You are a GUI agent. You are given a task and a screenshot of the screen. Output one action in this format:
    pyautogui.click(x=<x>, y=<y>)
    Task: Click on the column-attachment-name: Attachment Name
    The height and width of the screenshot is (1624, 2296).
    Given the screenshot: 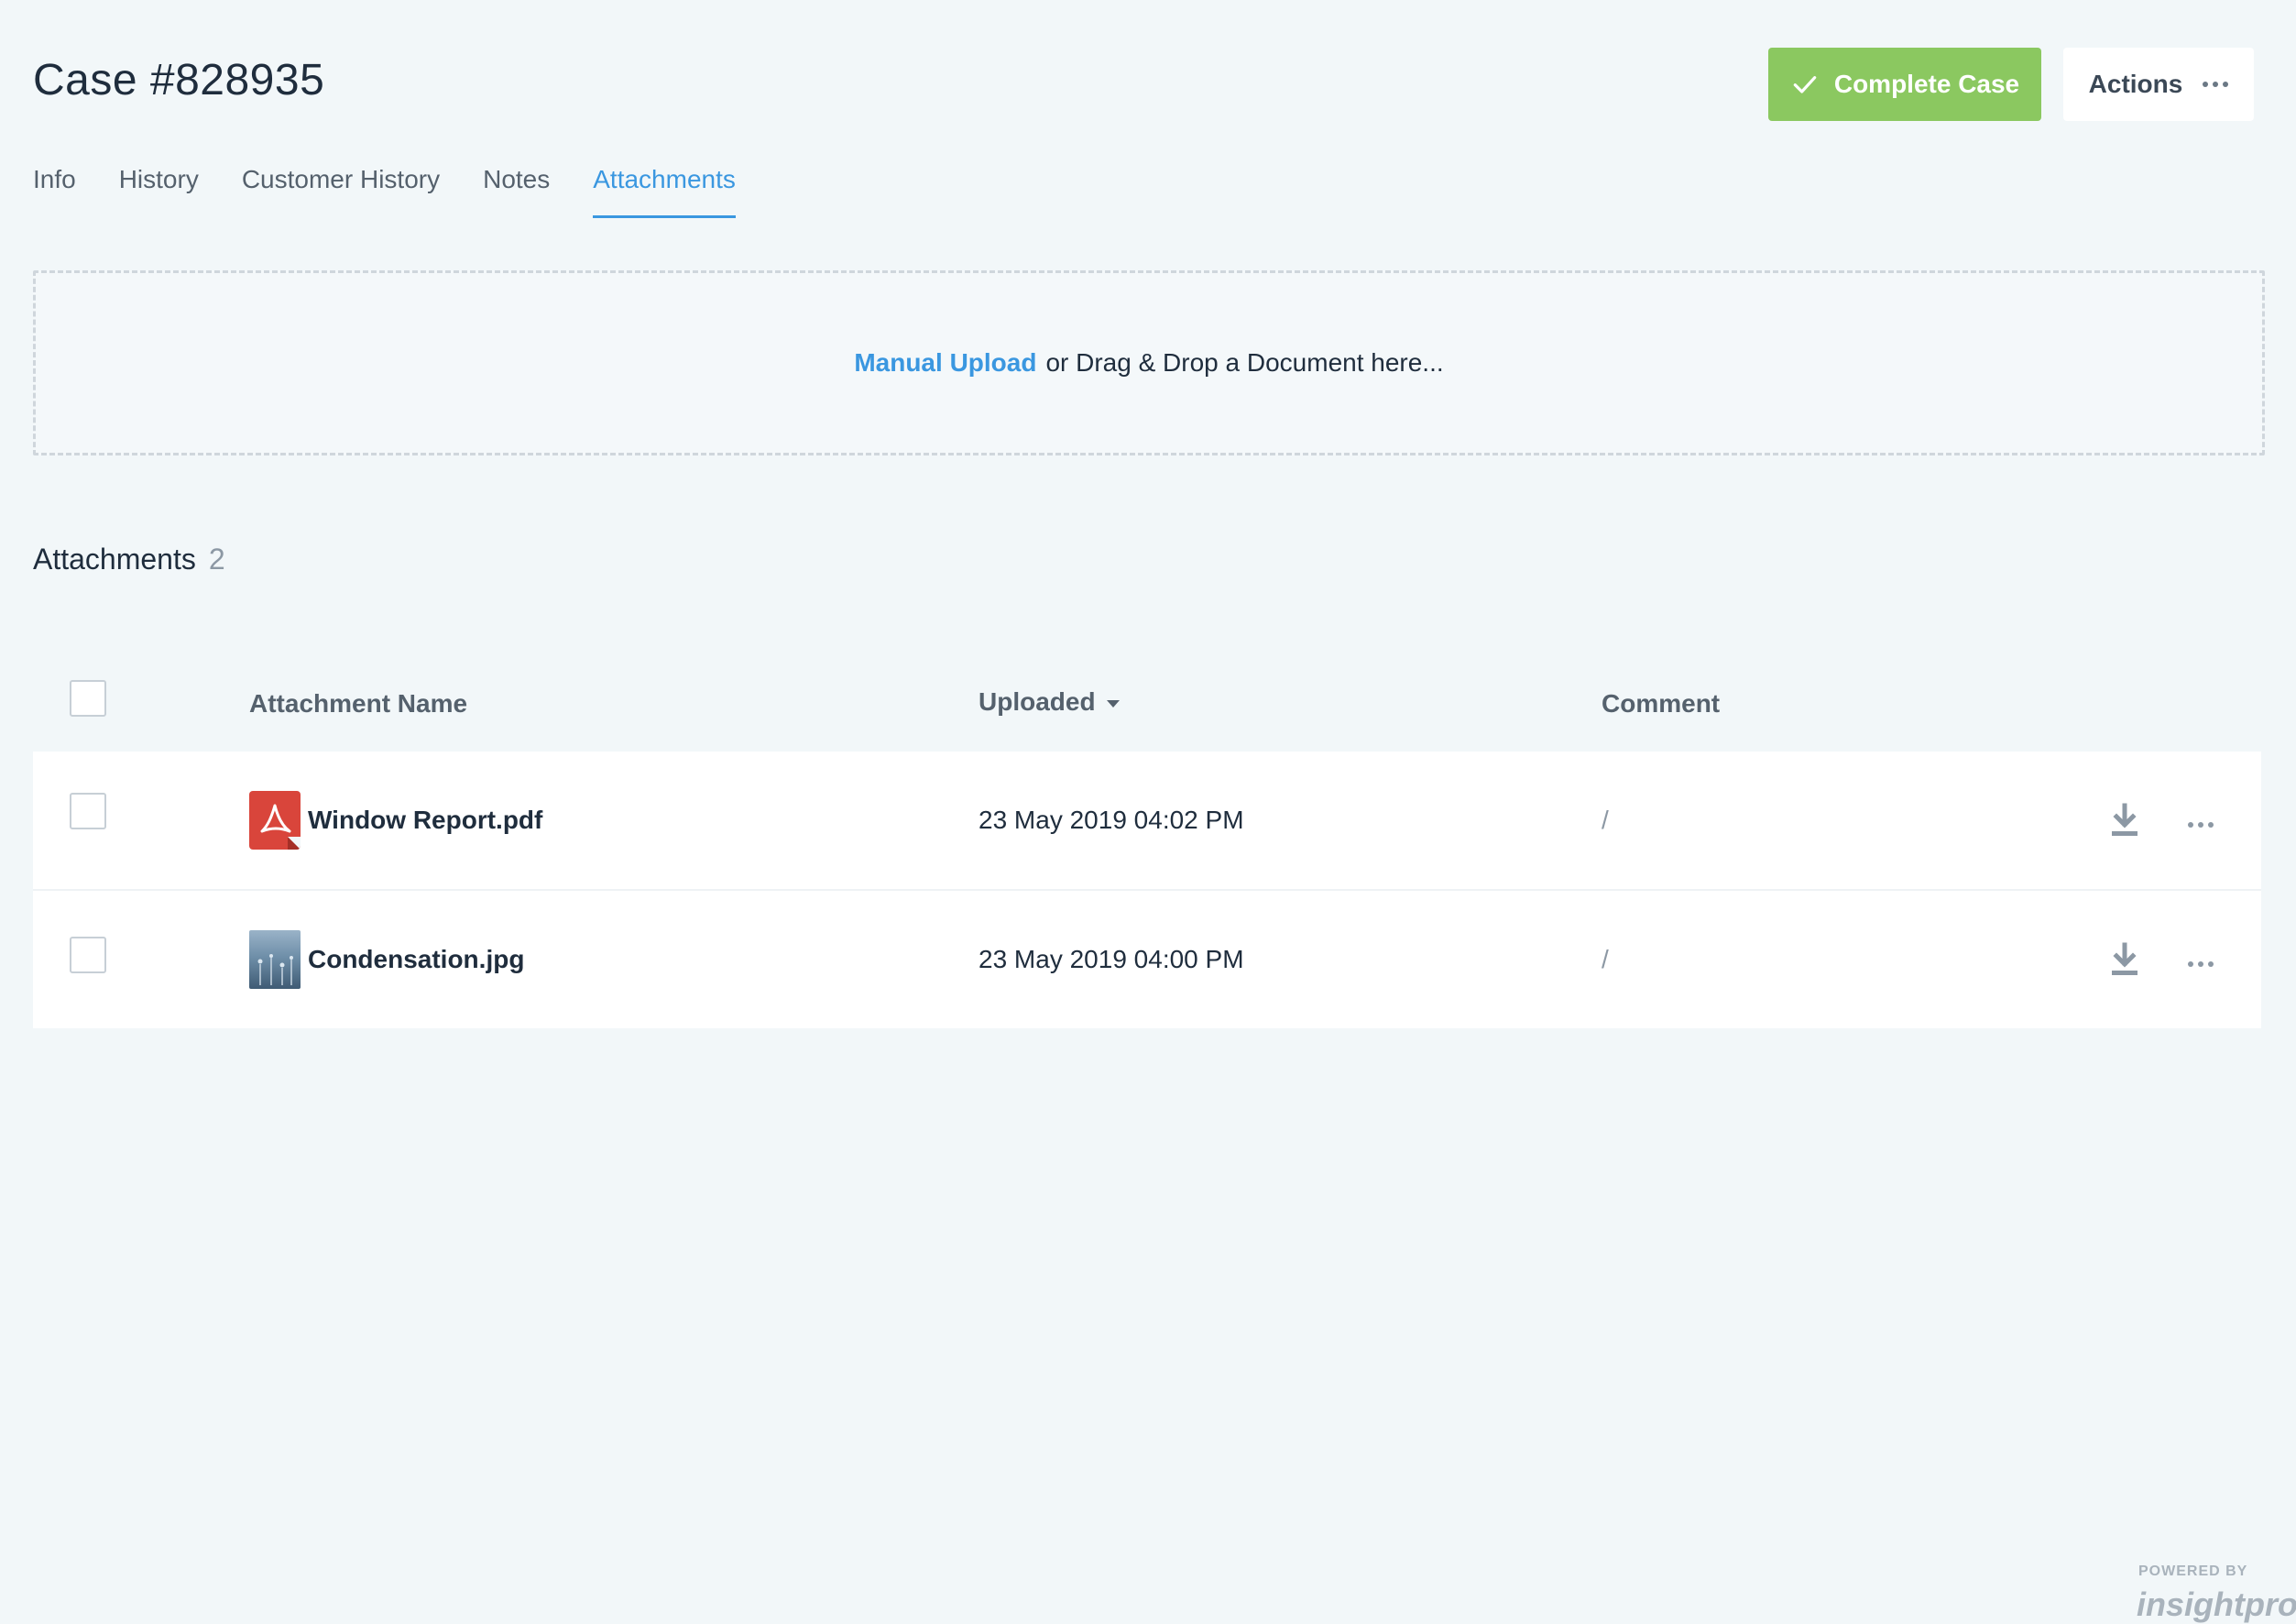 What is the action you would take?
    pyautogui.click(x=359, y=703)
    